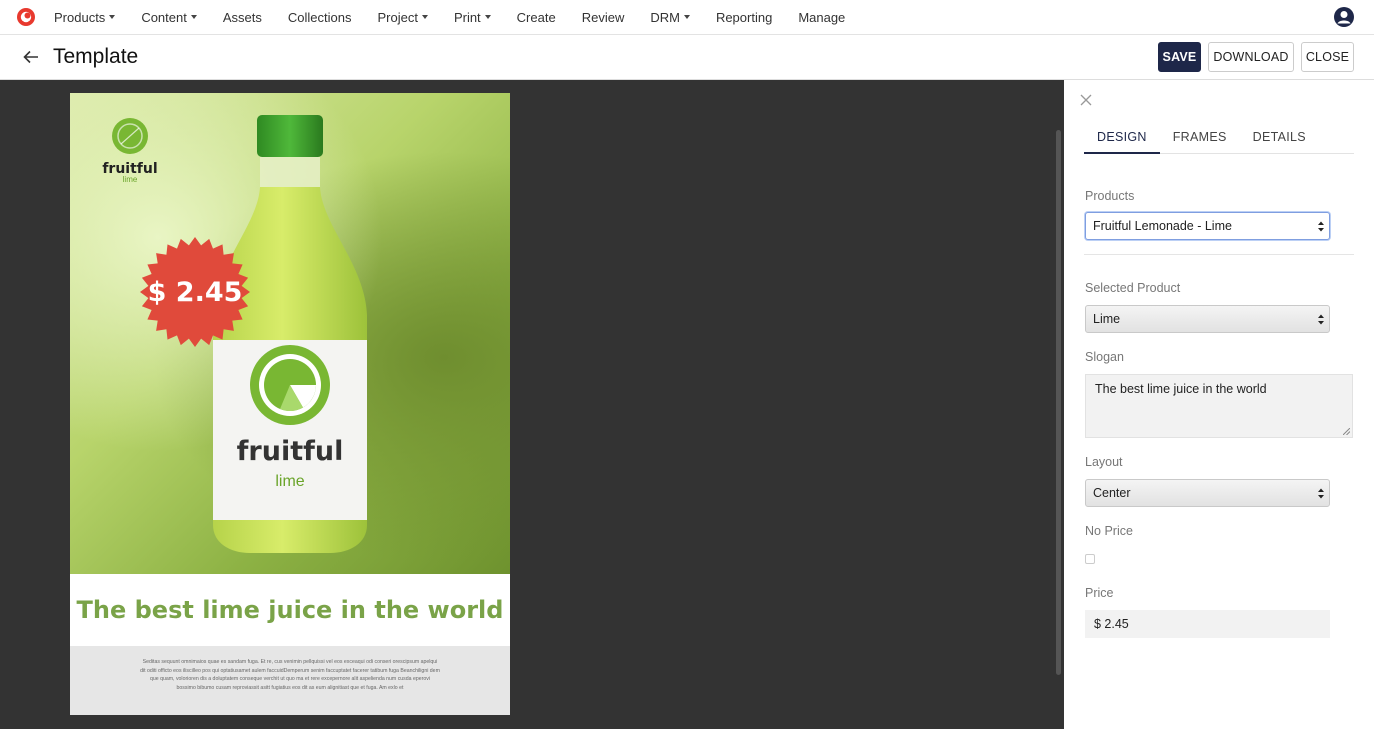 The height and width of the screenshot is (729, 1374). What do you see at coordinates (96, 56) in the screenshot?
I see `page-title: Template` at bounding box center [96, 56].